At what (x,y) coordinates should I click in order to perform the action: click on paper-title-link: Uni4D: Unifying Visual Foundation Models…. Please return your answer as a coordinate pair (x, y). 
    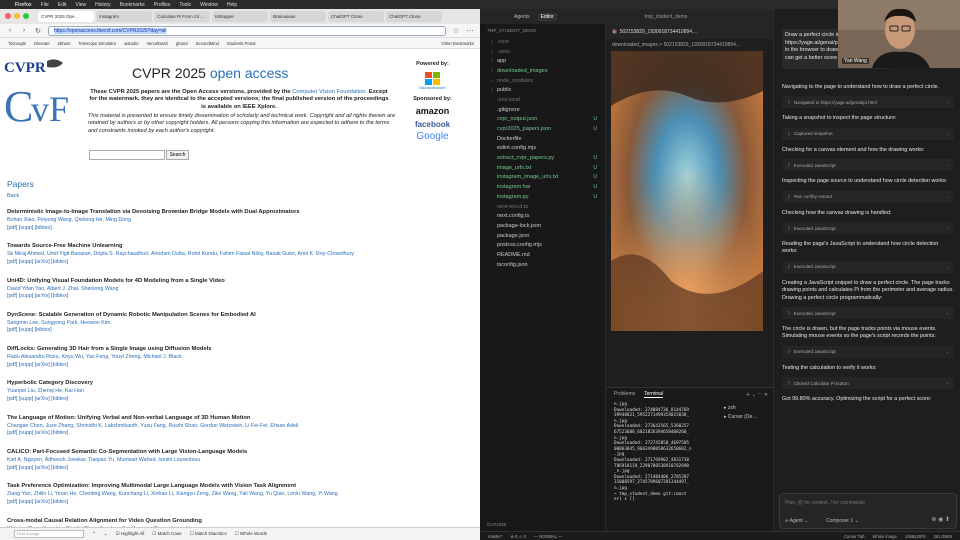
    Looking at the image, I should click on (242, 281).